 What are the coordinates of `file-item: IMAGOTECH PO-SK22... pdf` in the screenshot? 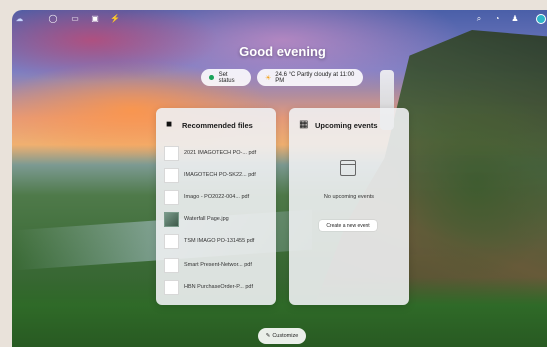 It's located at (216, 175).